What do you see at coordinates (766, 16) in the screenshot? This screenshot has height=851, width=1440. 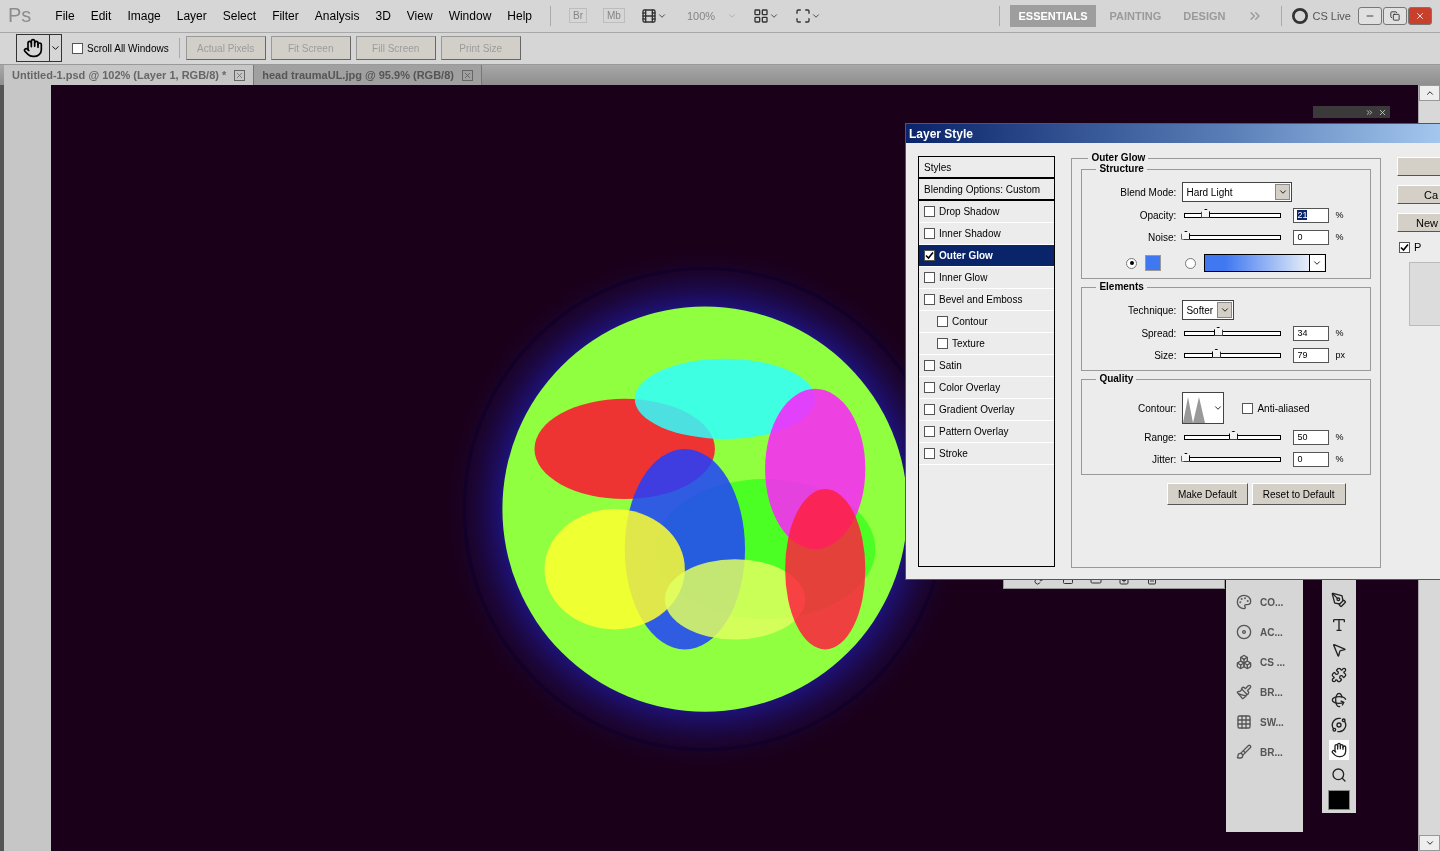 I see `layout-icon` at bounding box center [766, 16].